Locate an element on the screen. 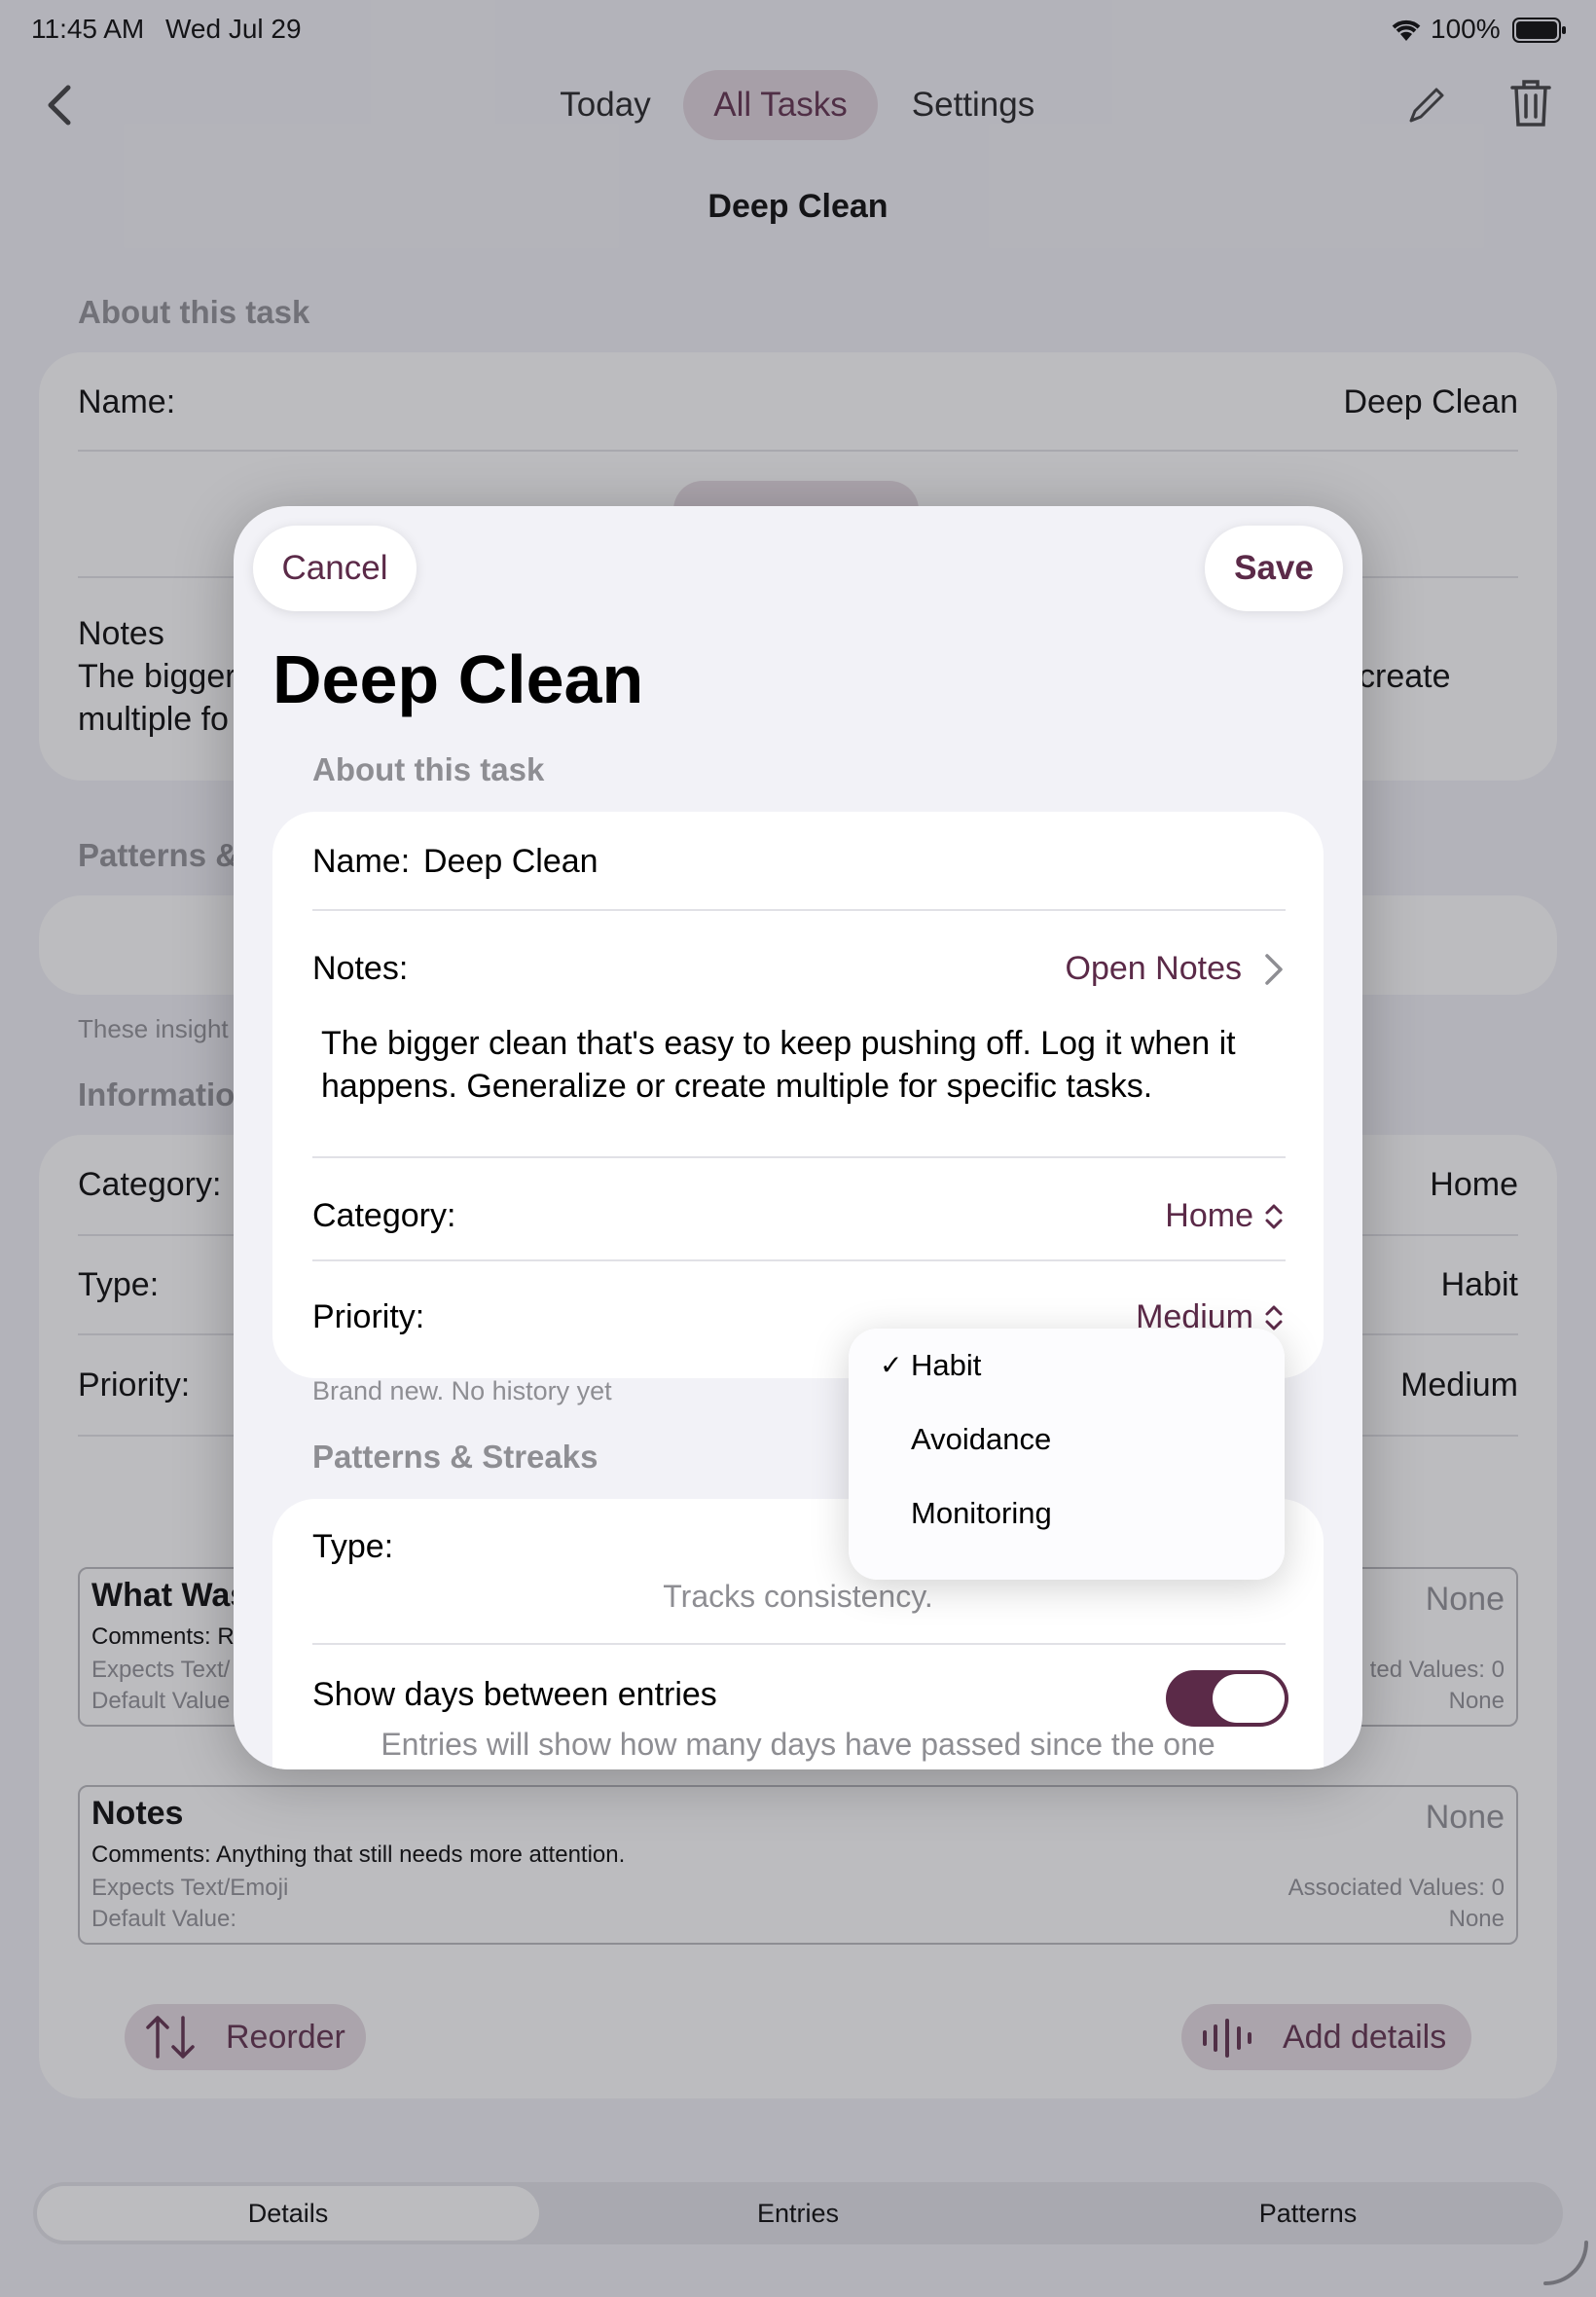 Image resolution: width=1596 pixels, height=2297 pixels. show-days-toggle is located at coordinates (1227, 1698).